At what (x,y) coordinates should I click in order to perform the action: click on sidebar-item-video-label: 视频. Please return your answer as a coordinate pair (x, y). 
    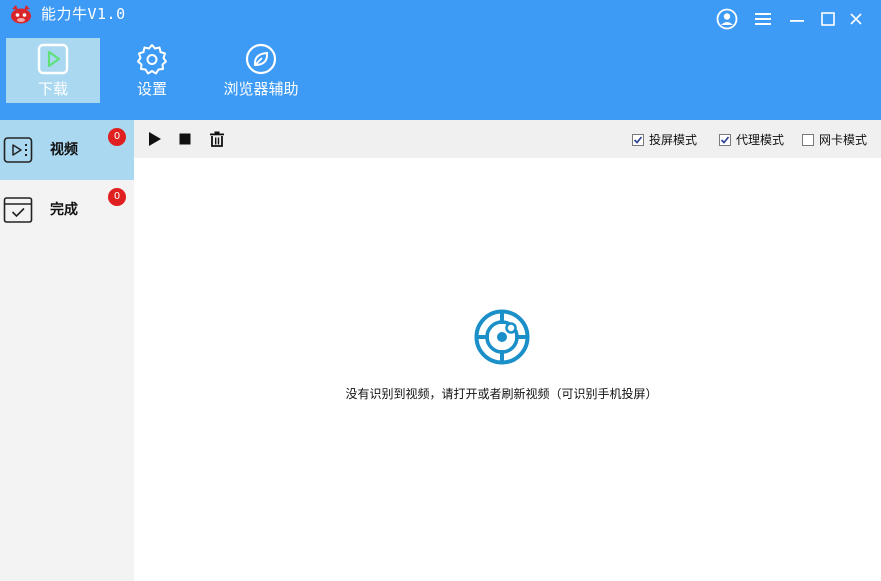
    Looking at the image, I should click on (64, 150).